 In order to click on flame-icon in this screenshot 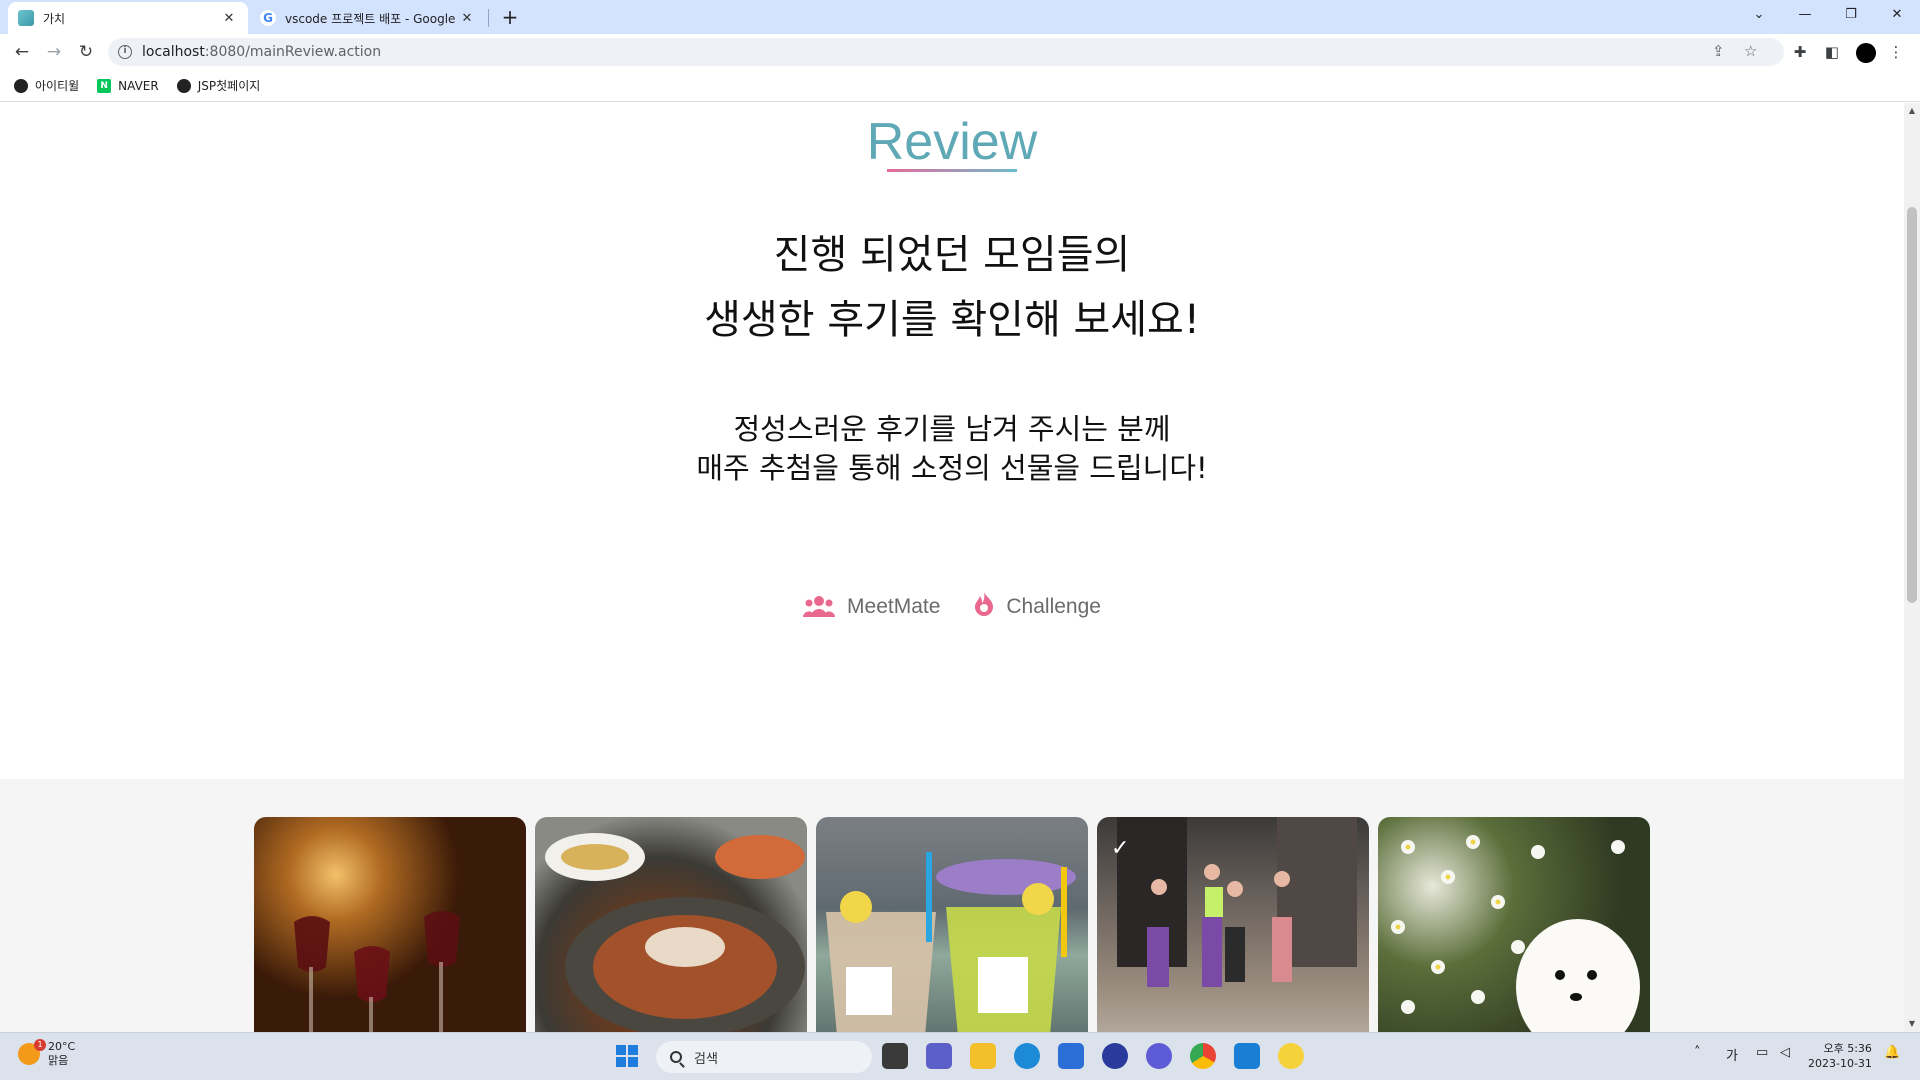, I will do `click(984, 606)`.